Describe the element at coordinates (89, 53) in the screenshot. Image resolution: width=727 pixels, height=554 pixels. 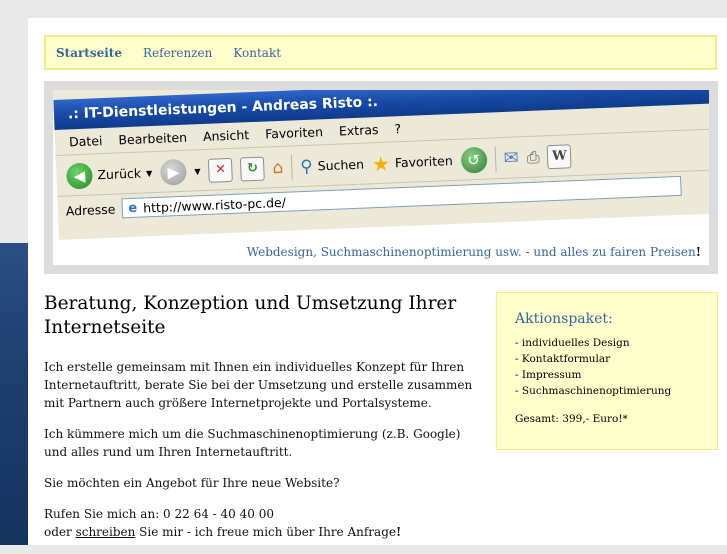
I see `nav-item-startseite: Startseite` at that location.